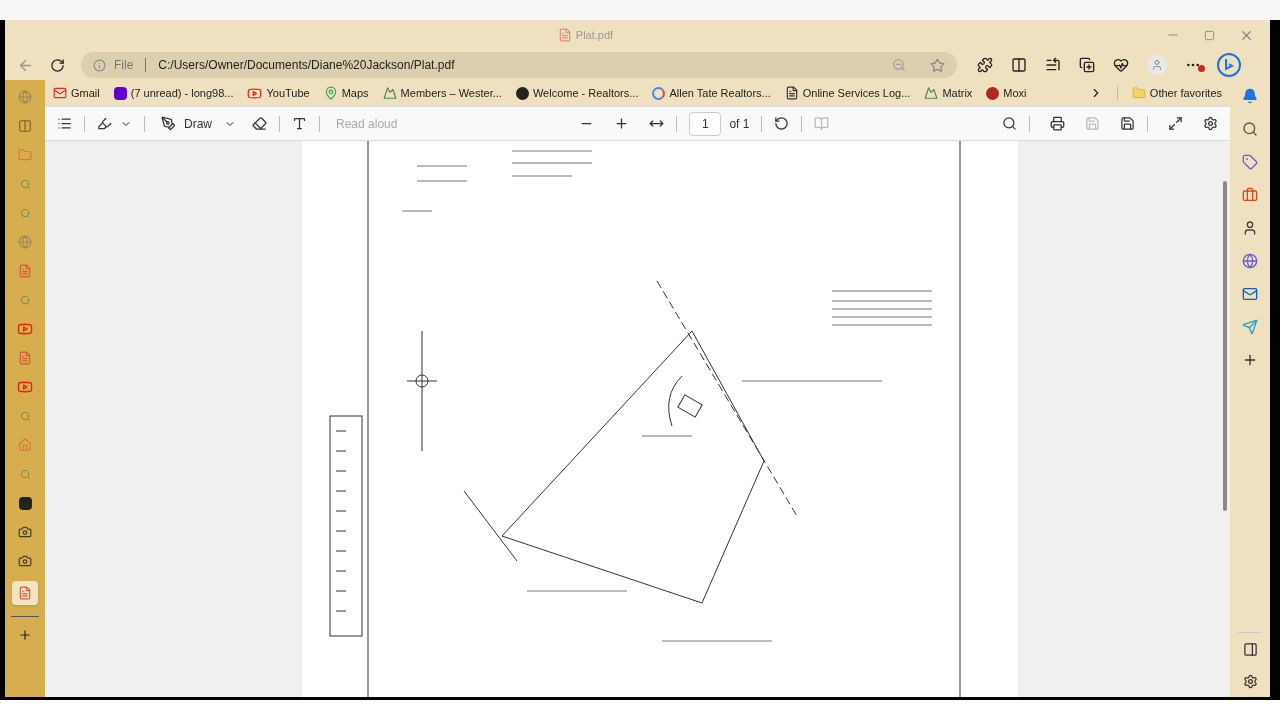  Describe the element at coordinates (168, 123) in the screenshot. I see `pen-icon` at that location.